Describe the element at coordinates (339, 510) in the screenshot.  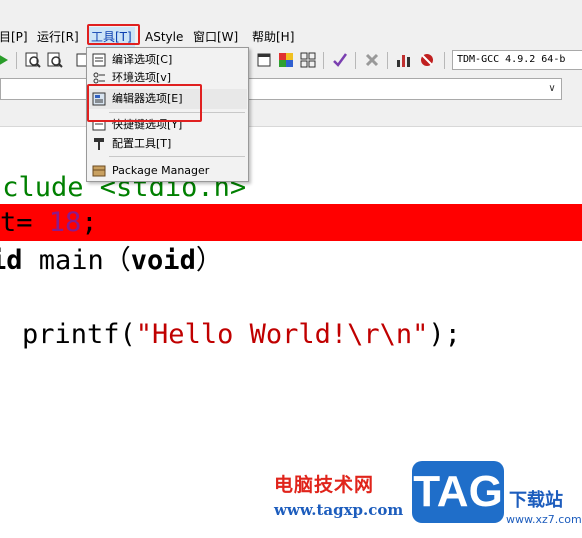
I see `watermark-url: www.tagxp.com` at that location.